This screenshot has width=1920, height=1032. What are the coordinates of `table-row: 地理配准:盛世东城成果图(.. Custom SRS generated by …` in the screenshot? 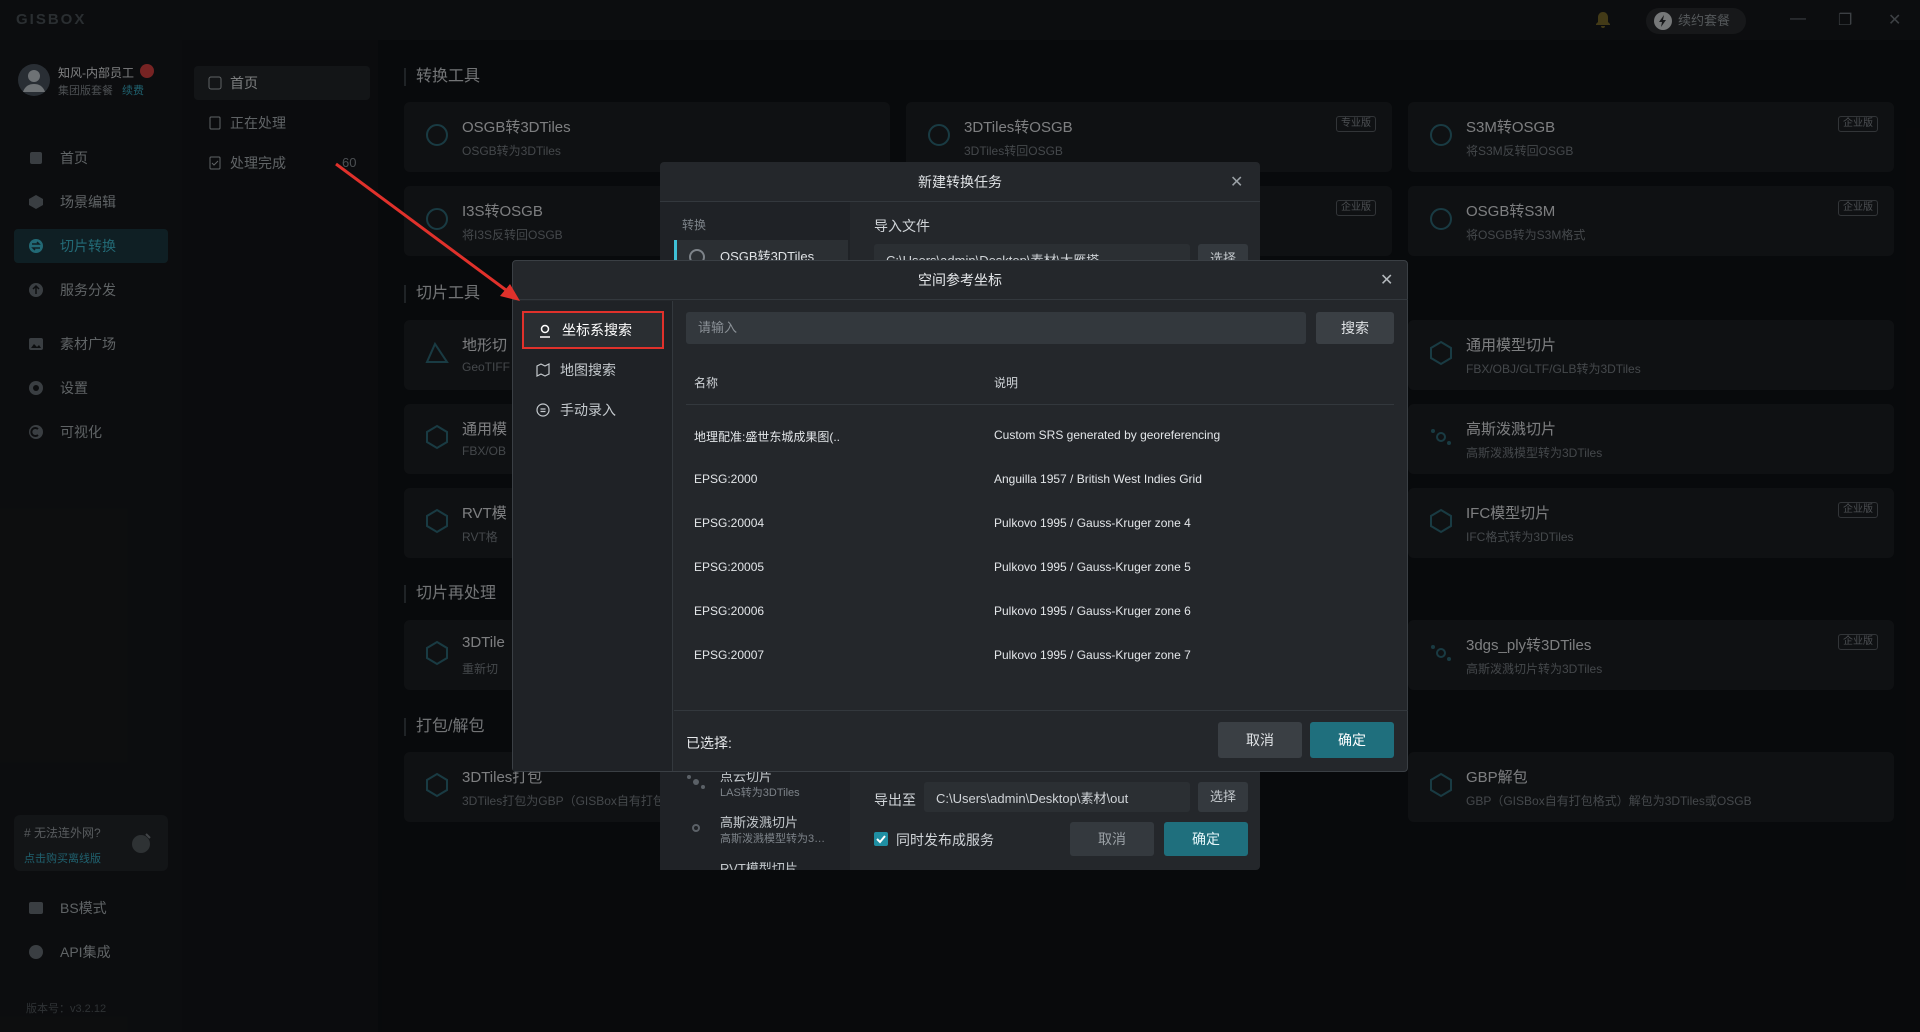 It's located at (1040, 436).